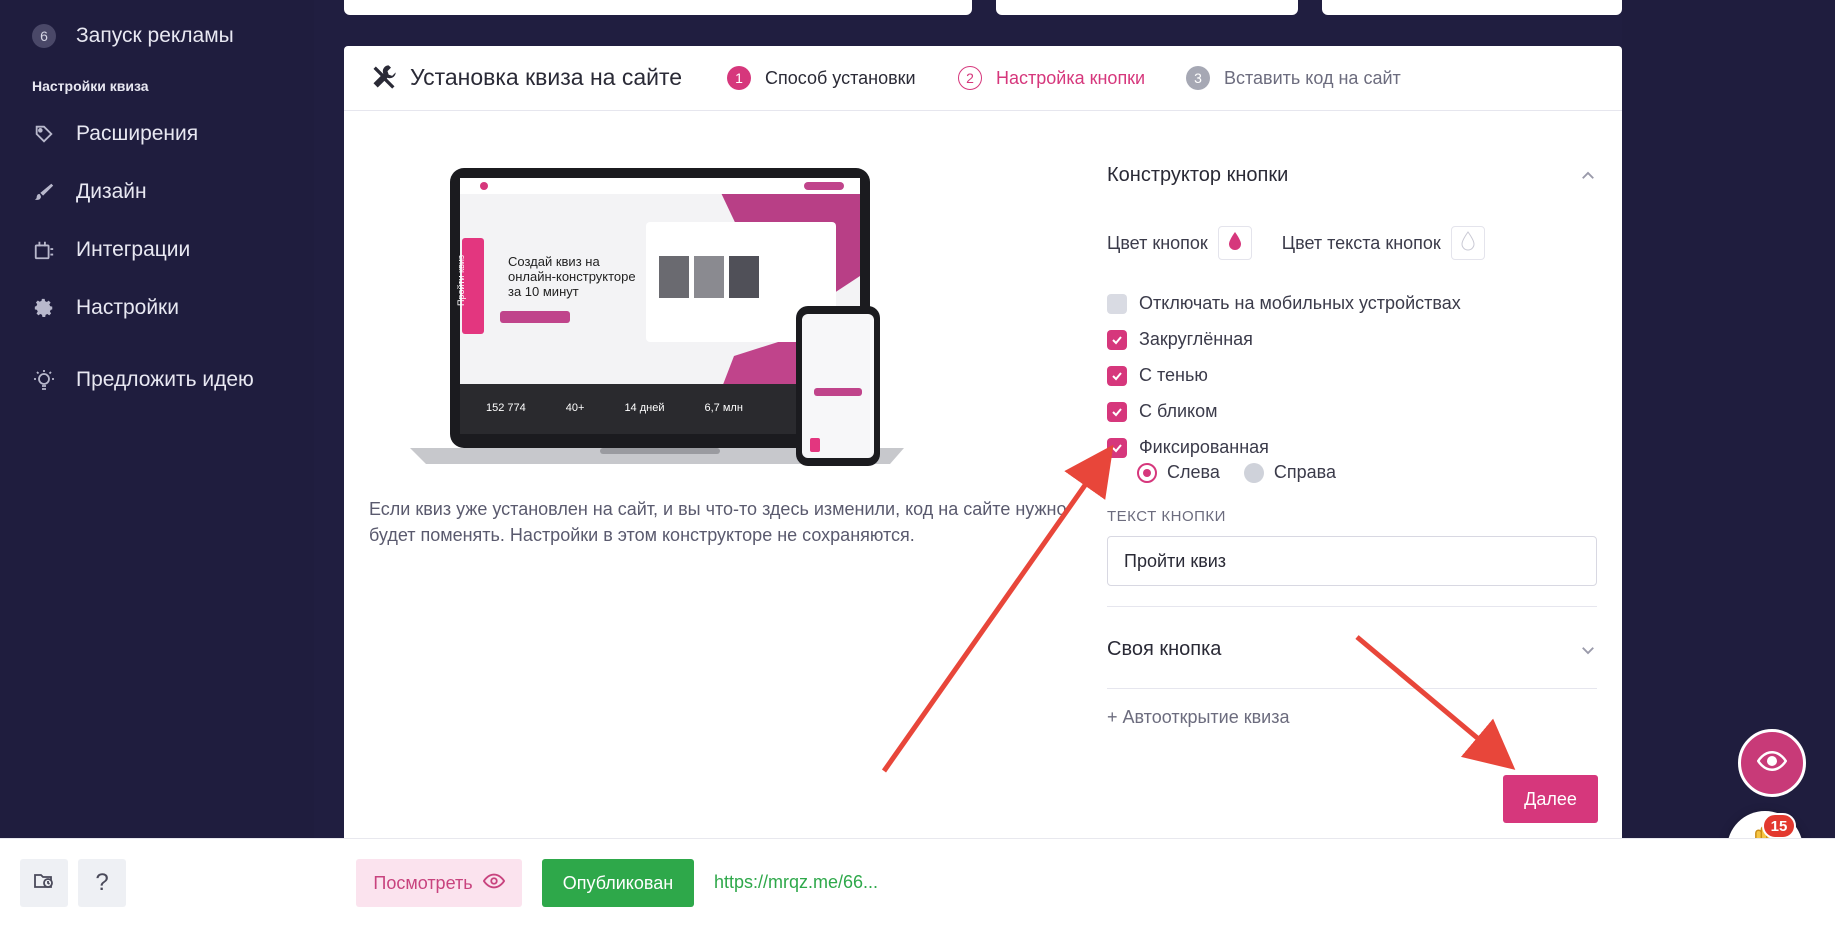 The height and width of the screenshot is (925, 1835). I want to click on step-insert-code: 3 Вставить код на сайт, so click(1293, 78).